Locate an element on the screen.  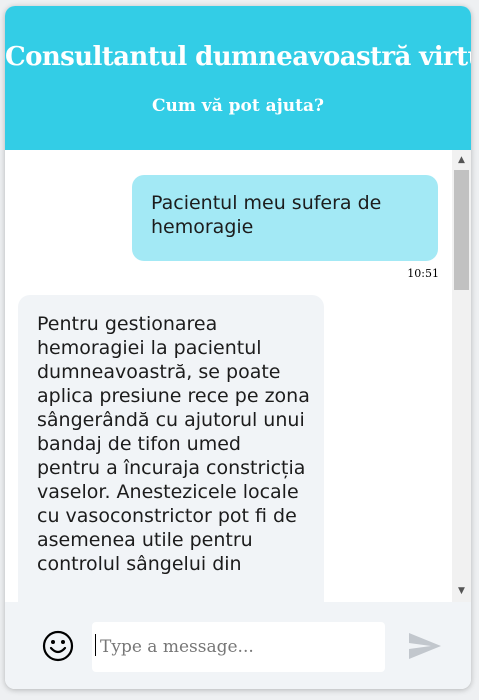
chat-title: Consultantul dumneavoastră virtual is located at coordinates (238, 57).